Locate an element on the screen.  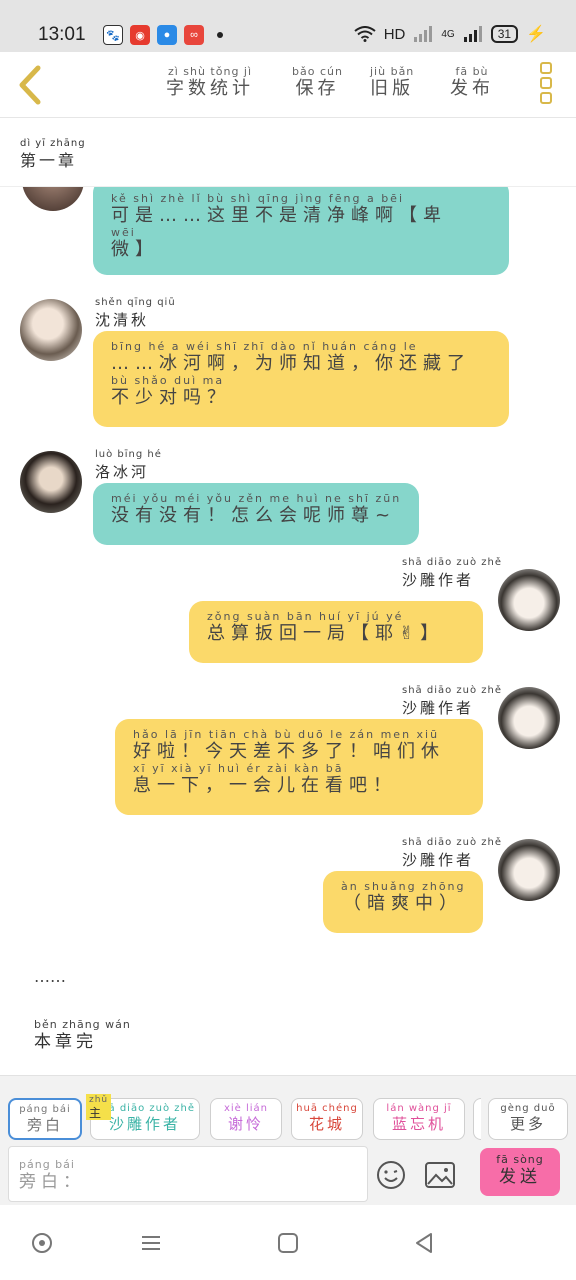
message-bubble: àn shuǎng zhōng （暗爽中） is located at coordinates (403, 902).